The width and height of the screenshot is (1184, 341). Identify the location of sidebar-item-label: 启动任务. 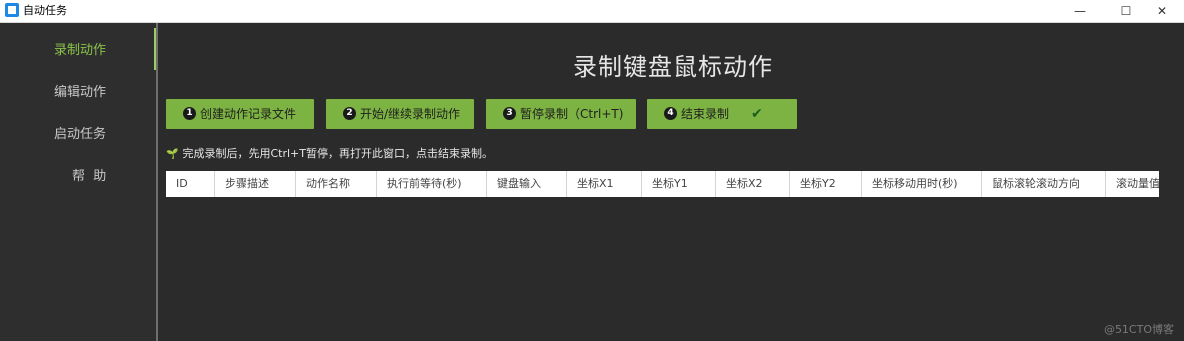
(80, 134).